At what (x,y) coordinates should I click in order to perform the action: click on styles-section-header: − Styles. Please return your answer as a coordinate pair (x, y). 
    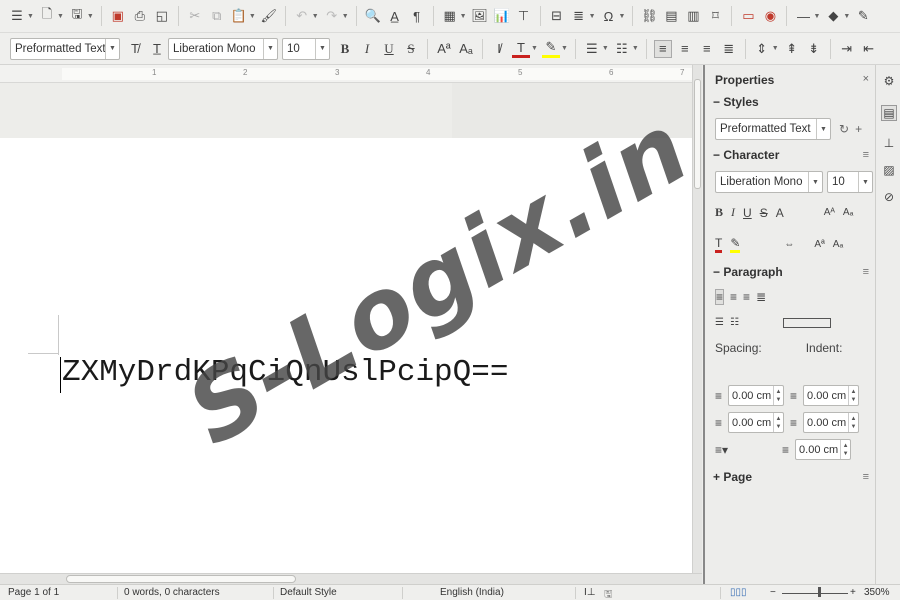
    Looking at the image, I should click on (736, 102).